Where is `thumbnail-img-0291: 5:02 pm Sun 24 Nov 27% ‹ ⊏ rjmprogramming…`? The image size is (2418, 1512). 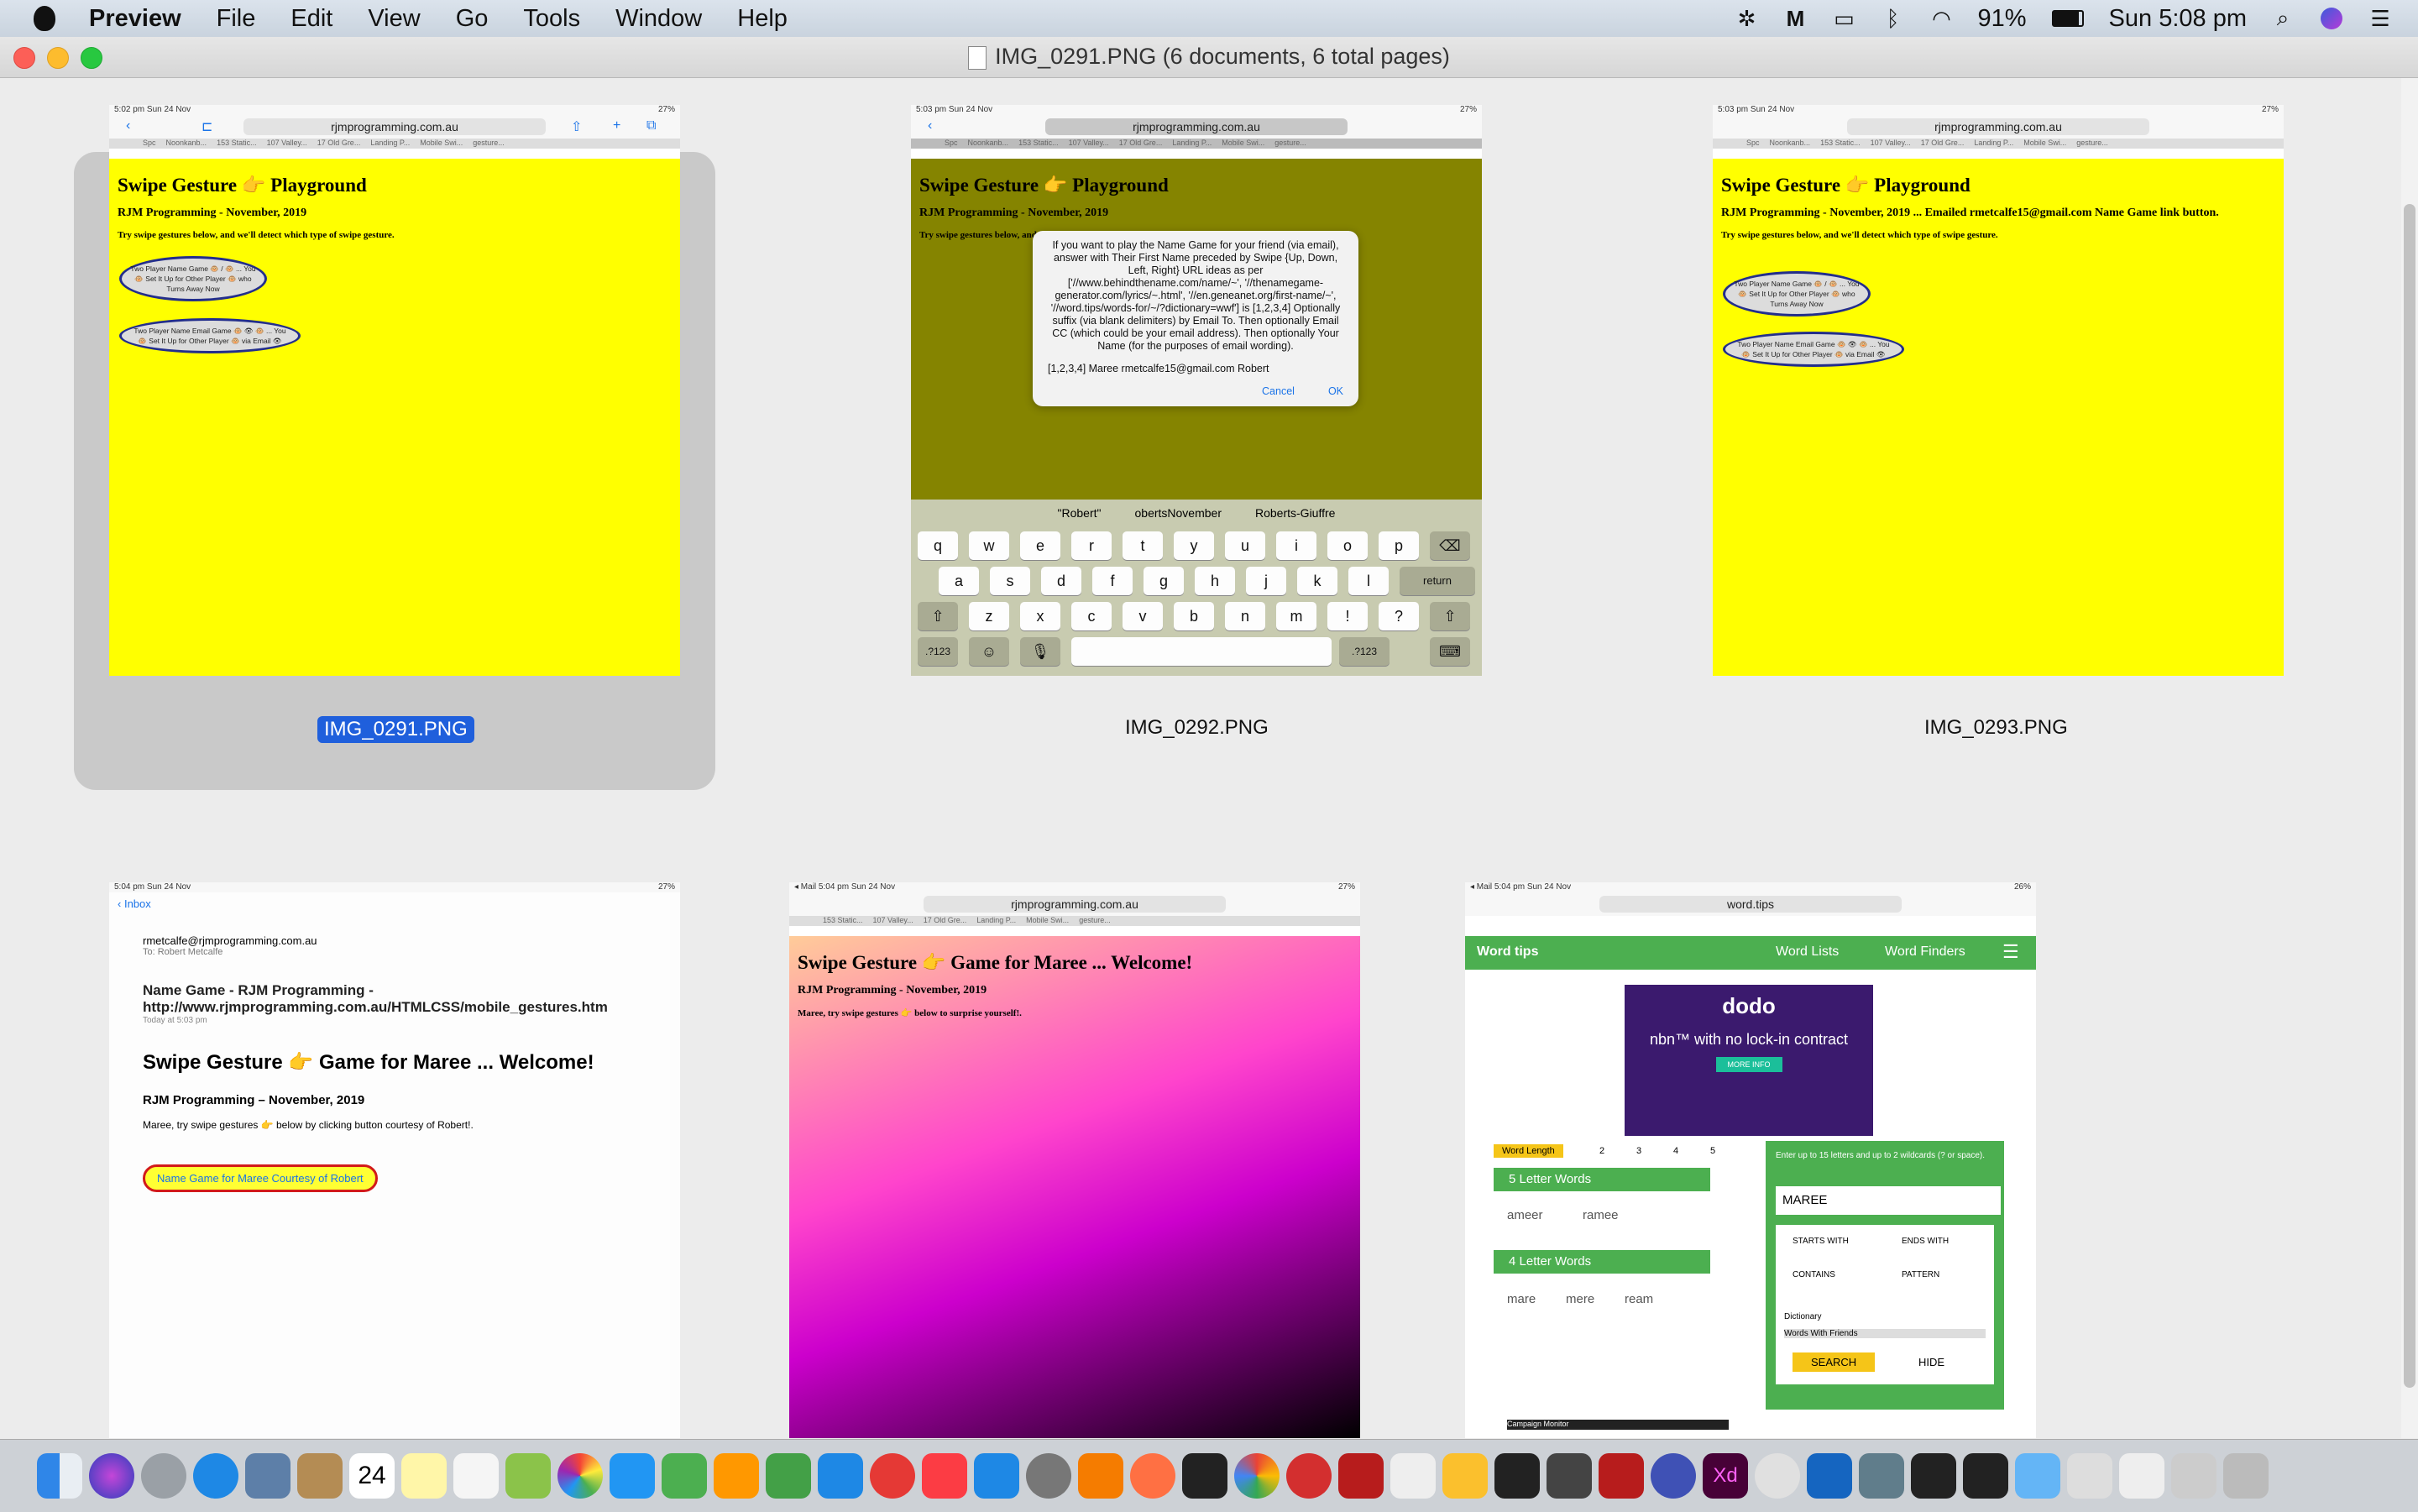
thumbnail-img-0291: 5:02 pm Sun 24 Nov 27% ‹ ⊏ rjmprogramming… is located at coordinates (394, 390).